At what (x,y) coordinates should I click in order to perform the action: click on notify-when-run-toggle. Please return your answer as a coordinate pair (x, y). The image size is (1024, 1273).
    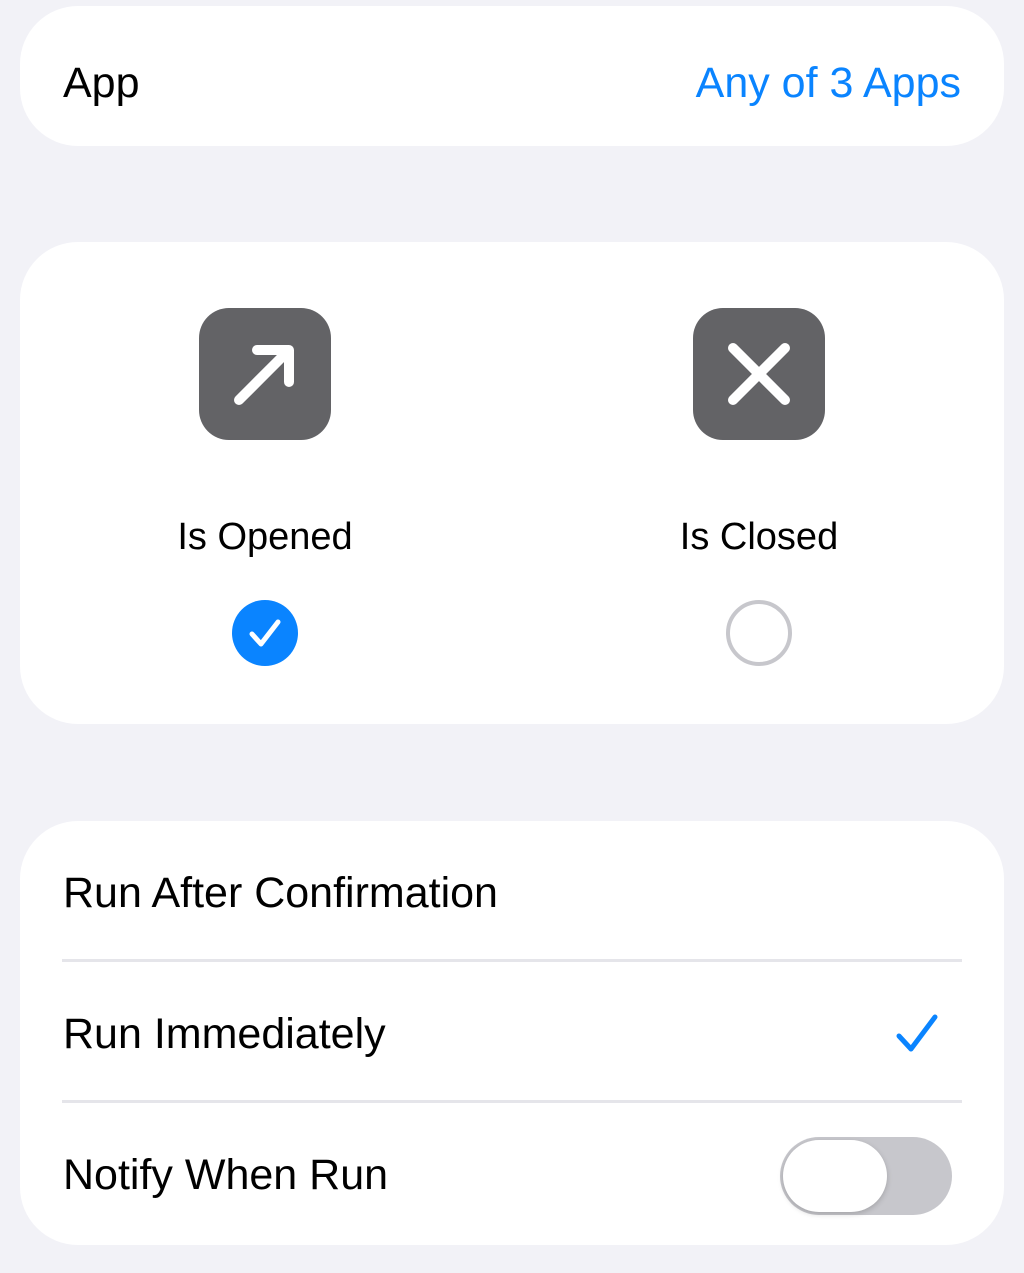
    Looking at the image, I should click on (866, 1176).